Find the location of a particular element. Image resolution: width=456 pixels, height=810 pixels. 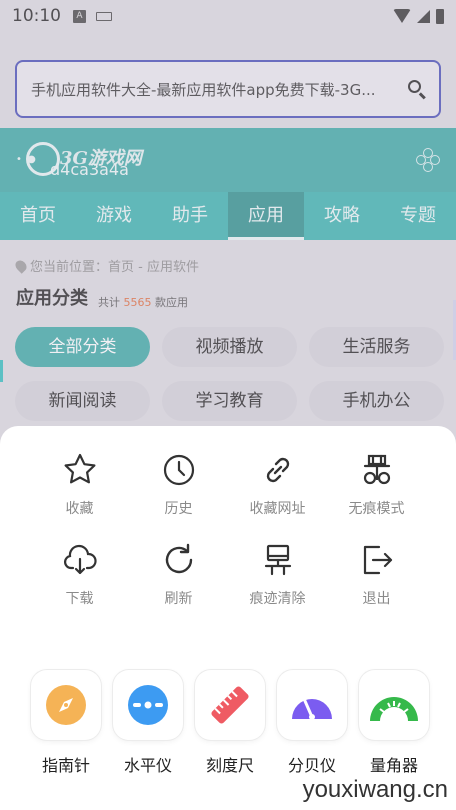

edge-strip is located at coordinates (1, 371).